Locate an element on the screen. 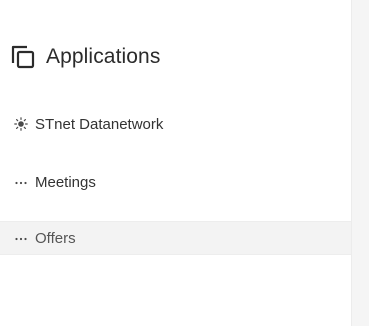  sidebar-header: Applications is located at coordinates (85, 57).